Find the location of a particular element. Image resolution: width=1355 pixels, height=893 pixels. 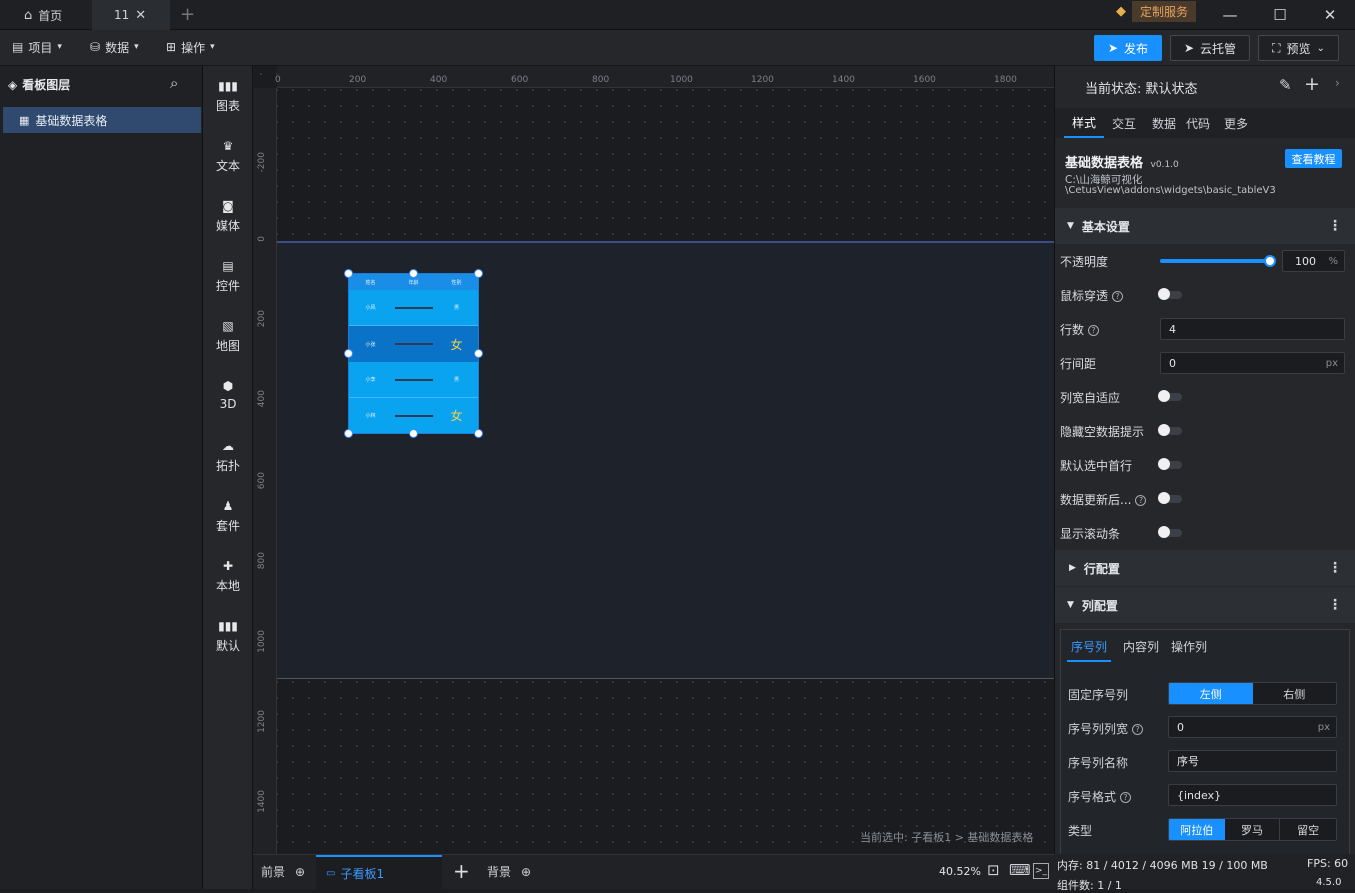

component-local: ✚ 本地 is located at coordinates (228, 576).